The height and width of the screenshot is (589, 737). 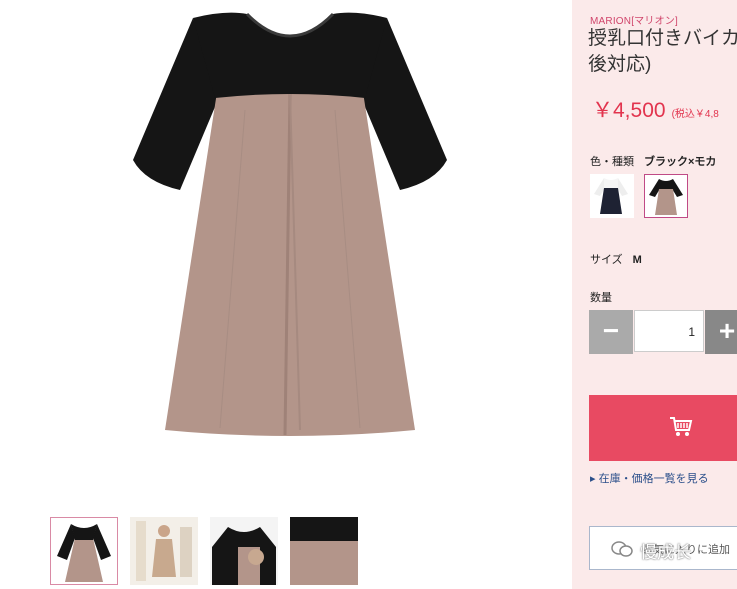 What do you see at coordinates (622, 549) in the screenshot?
I see `wechat-icon` at bounding box center [622, 549].